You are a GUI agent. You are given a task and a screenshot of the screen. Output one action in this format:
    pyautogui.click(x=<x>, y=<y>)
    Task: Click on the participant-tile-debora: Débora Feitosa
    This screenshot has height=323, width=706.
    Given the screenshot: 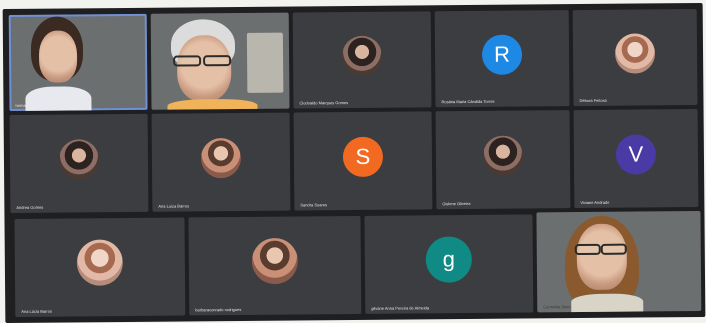 What is the action you would take?
    pyautogui.click(x=635, y=58)
    